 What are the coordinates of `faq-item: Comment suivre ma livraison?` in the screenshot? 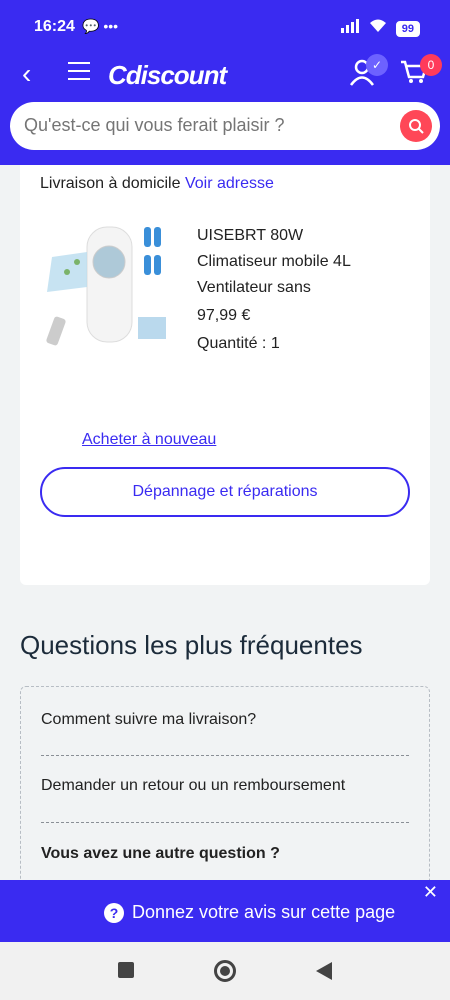 It's located at (225, 720).